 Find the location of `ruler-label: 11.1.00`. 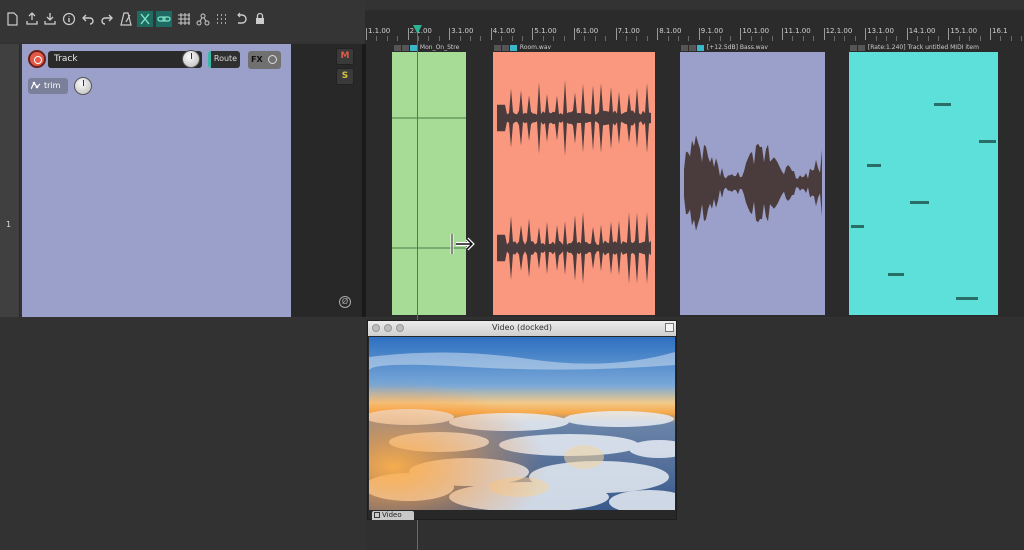

ruler-label: 11.1.00 is located at coordinates (797, 31).